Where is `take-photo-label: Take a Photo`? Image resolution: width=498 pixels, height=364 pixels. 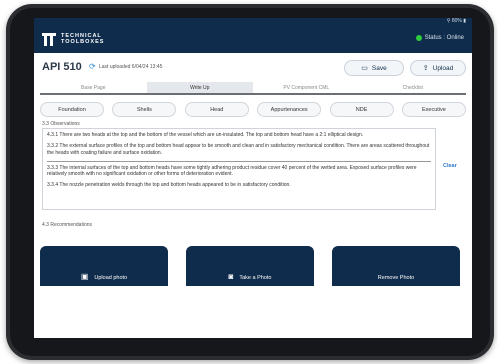 take-photo-label: Take a Photo is located at coordinates (255, 278).